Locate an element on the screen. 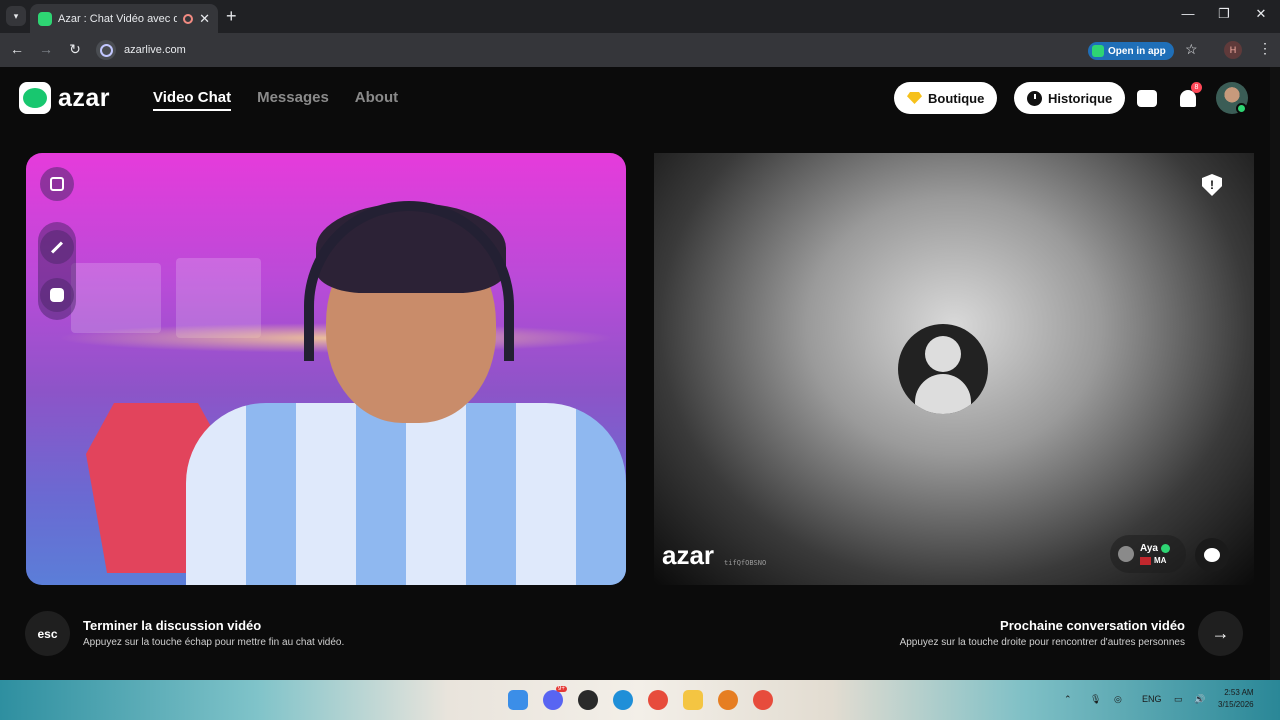 This screenshot has width=1280, height=720. page-scrollbar is located at coordinates (1275, 373).